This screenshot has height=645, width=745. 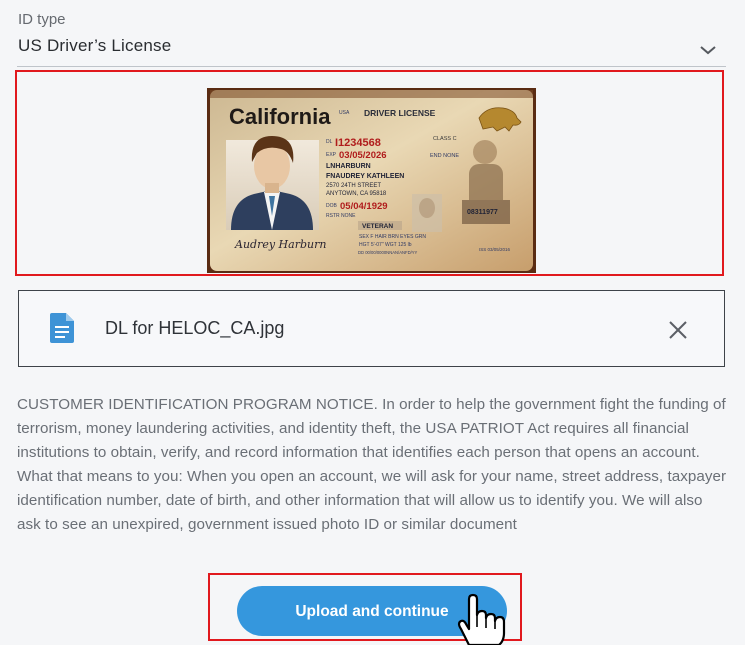 What do you see at coordinates (341, 216) in the screenshot?
I see `license-rstr: RSTR NONE` at bounding box center [341, 216].